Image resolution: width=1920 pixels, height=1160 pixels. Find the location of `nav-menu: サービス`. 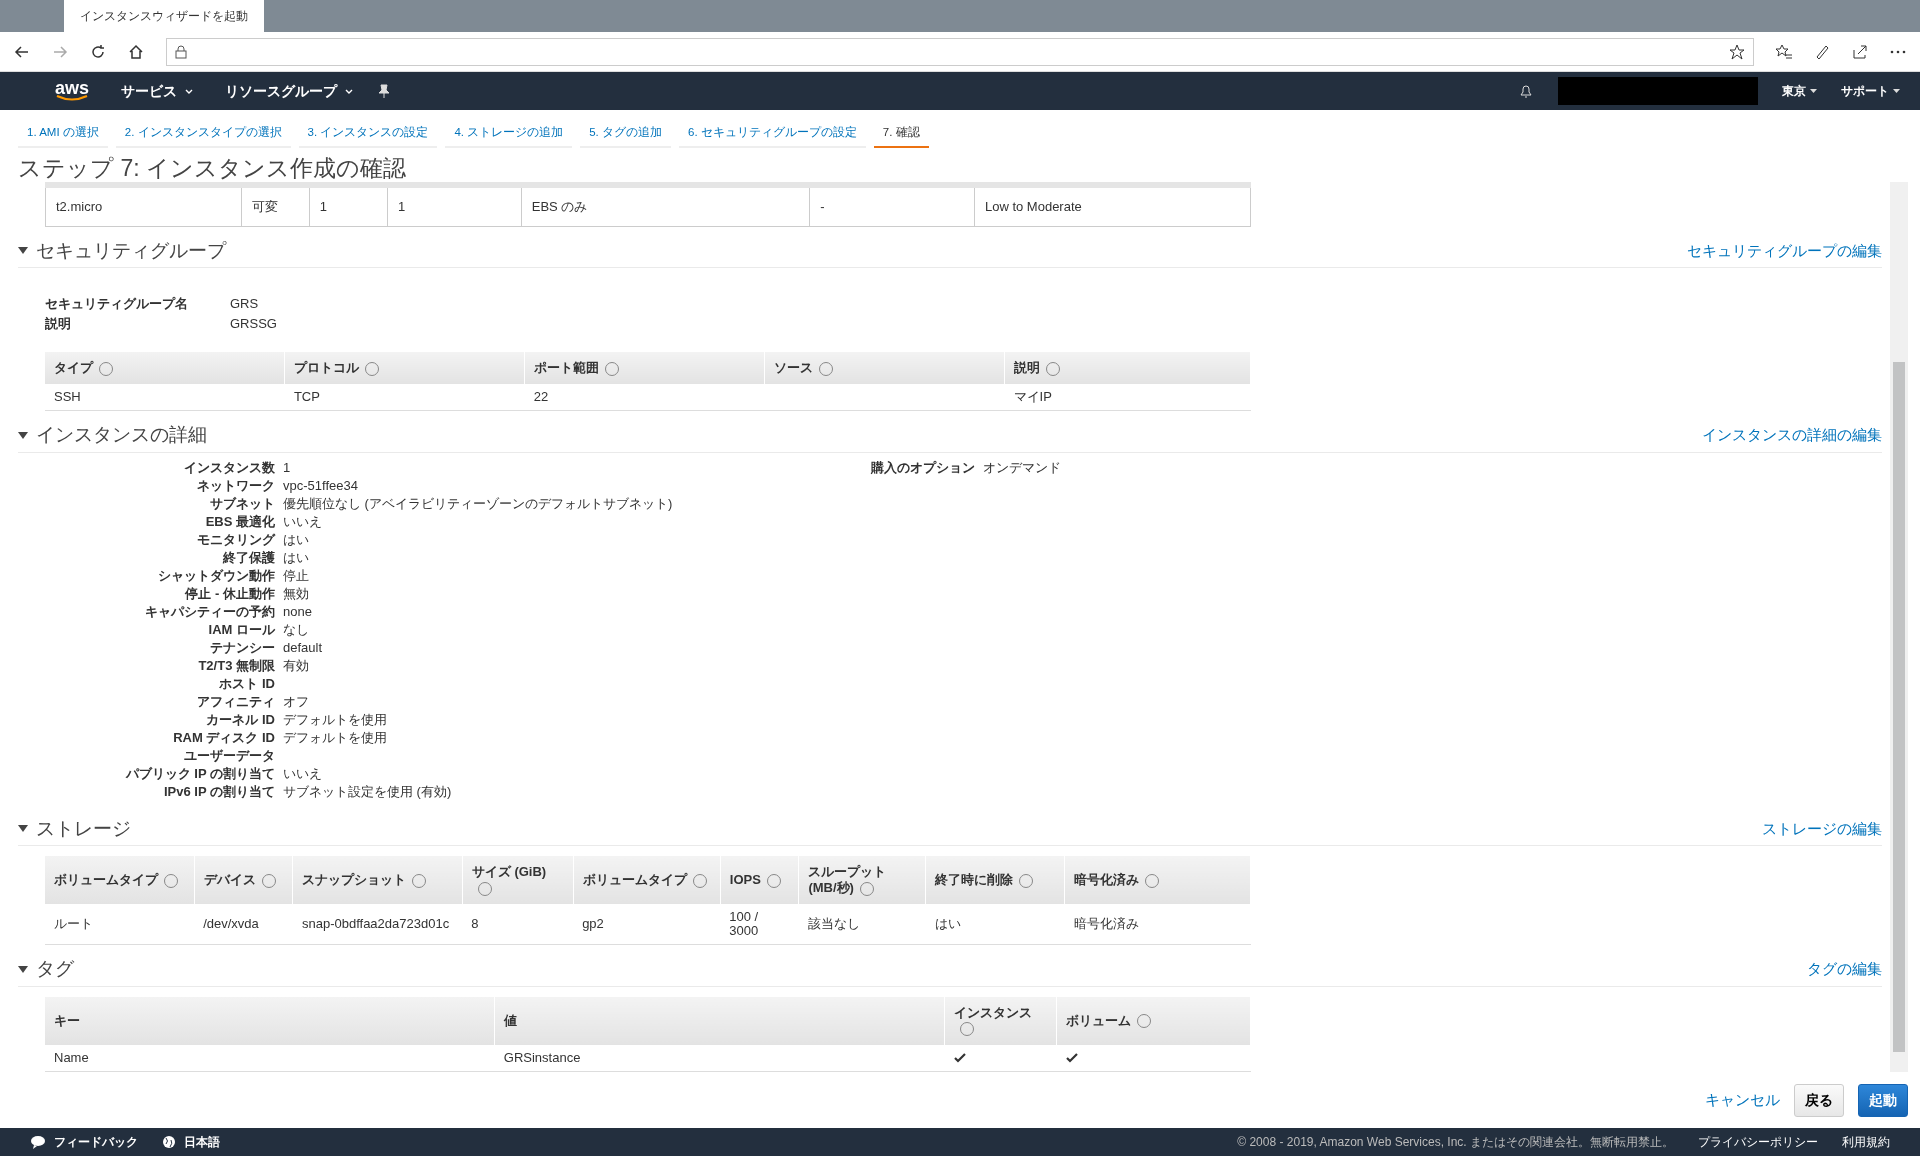

nav-menu: サービス is located at coordinates (149, 91).